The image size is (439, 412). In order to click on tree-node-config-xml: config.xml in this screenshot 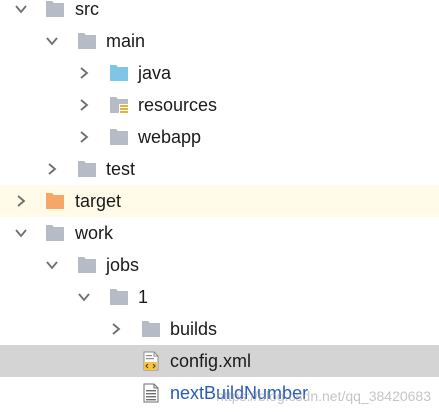, I will do `click(219, 361)`.